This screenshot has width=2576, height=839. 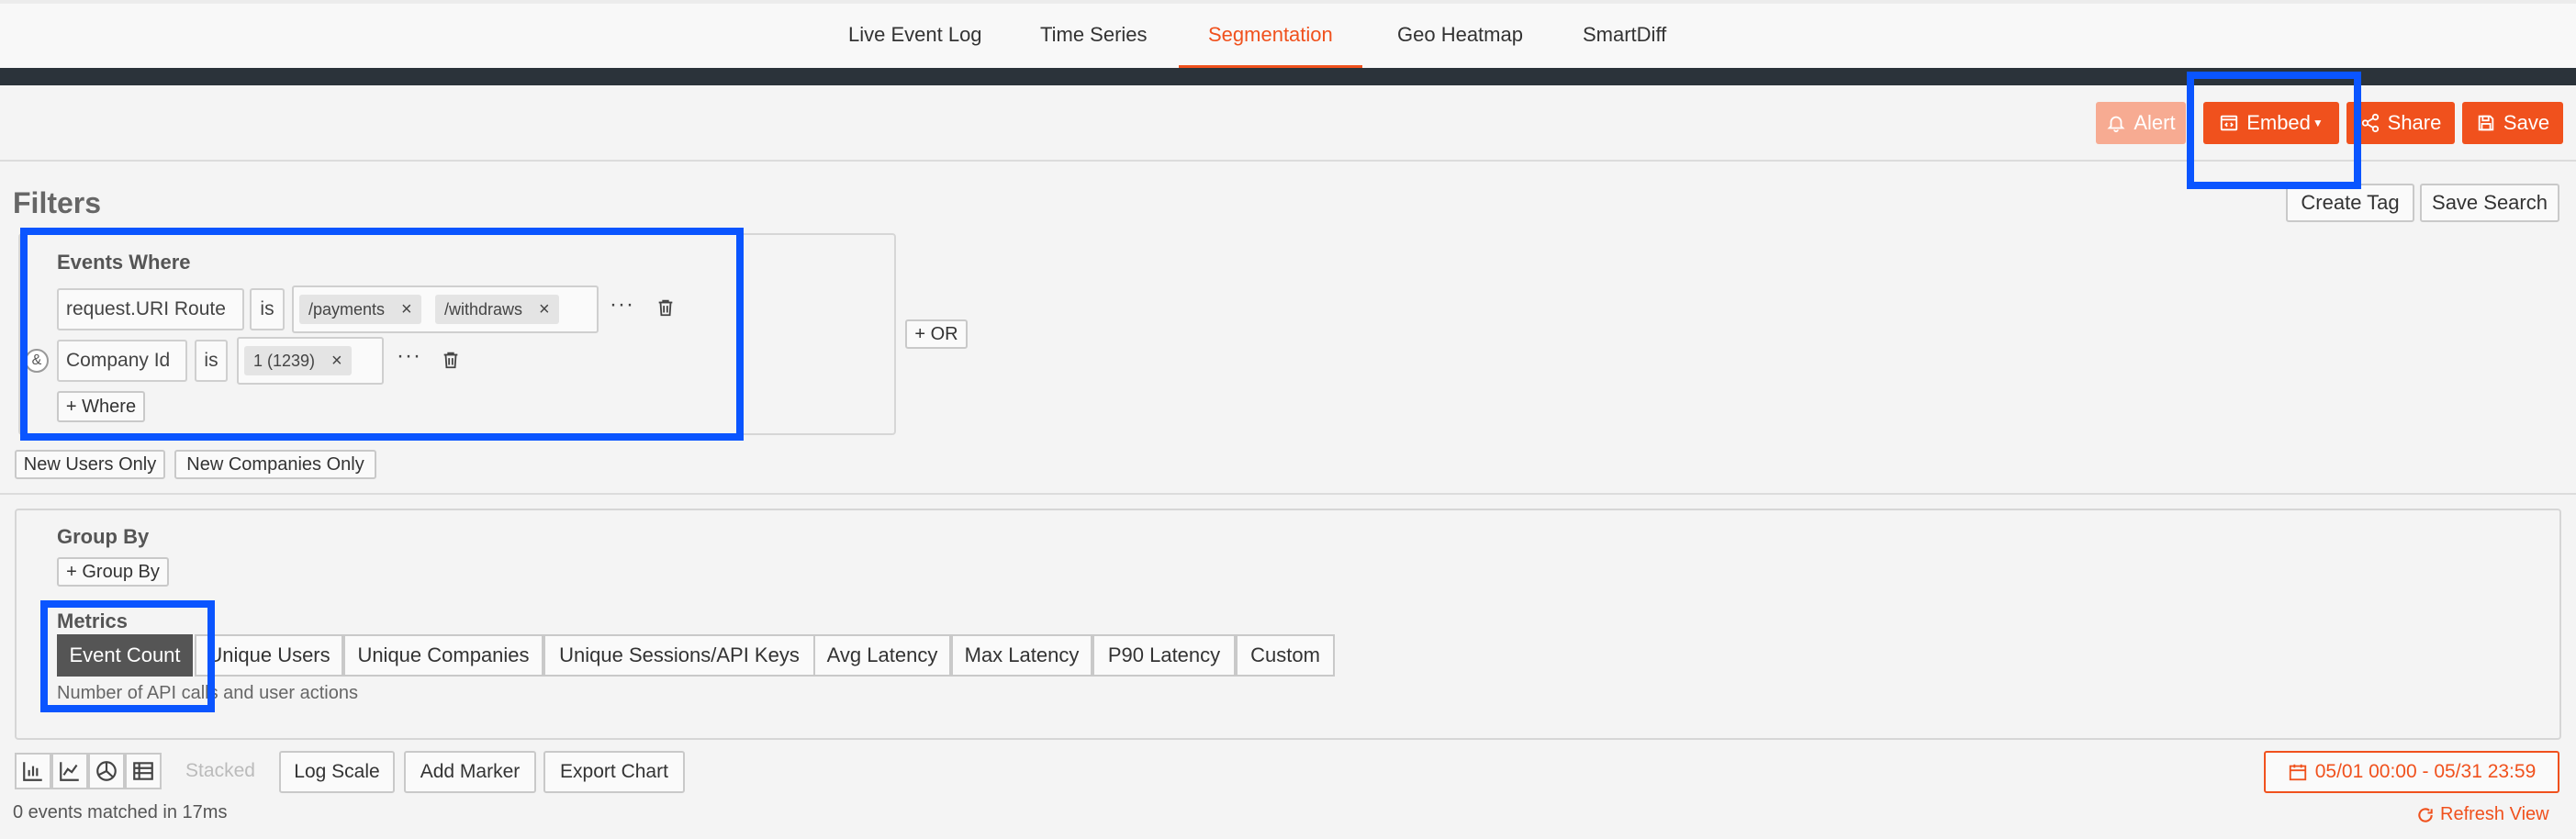 I want to click on calendar-icon, so click(x=2297, y=772).